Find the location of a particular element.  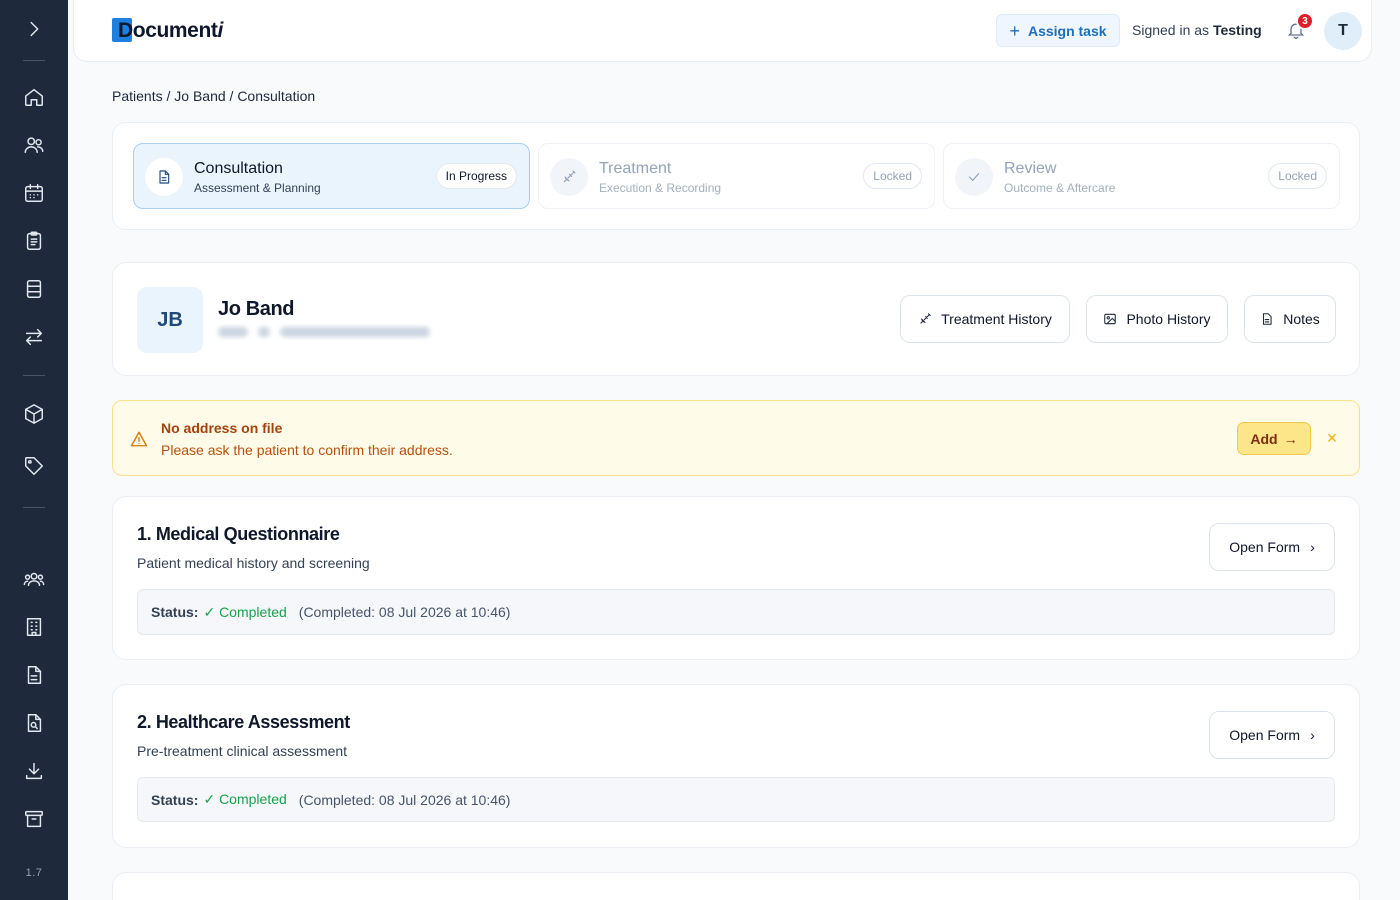

signed-in-text: Signed in as Testing is located at coordinates (1197, 30).